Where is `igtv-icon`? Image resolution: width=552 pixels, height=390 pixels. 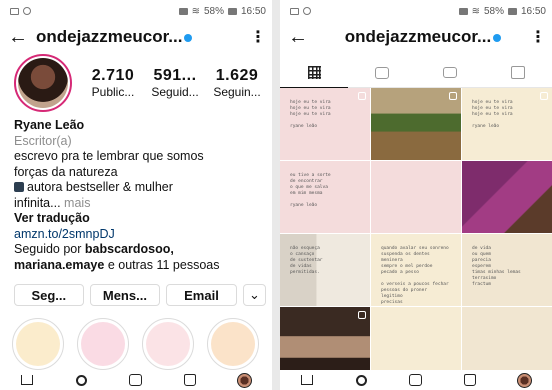 igtv-icon is located at coordinates (450, 72).